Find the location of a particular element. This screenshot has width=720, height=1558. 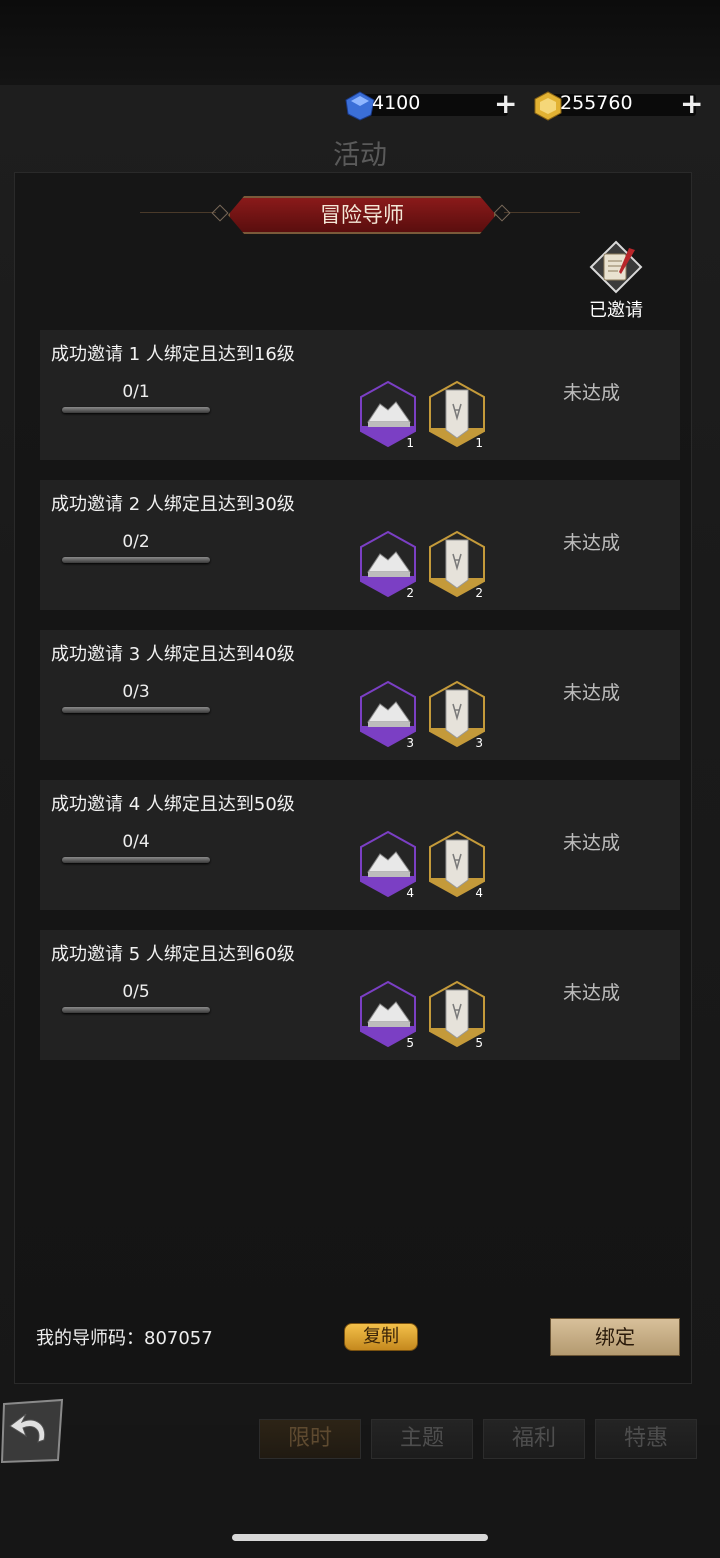

task-title: 成功邀请 3 人绑定且达到40级 is located at coordinates (173, 654).